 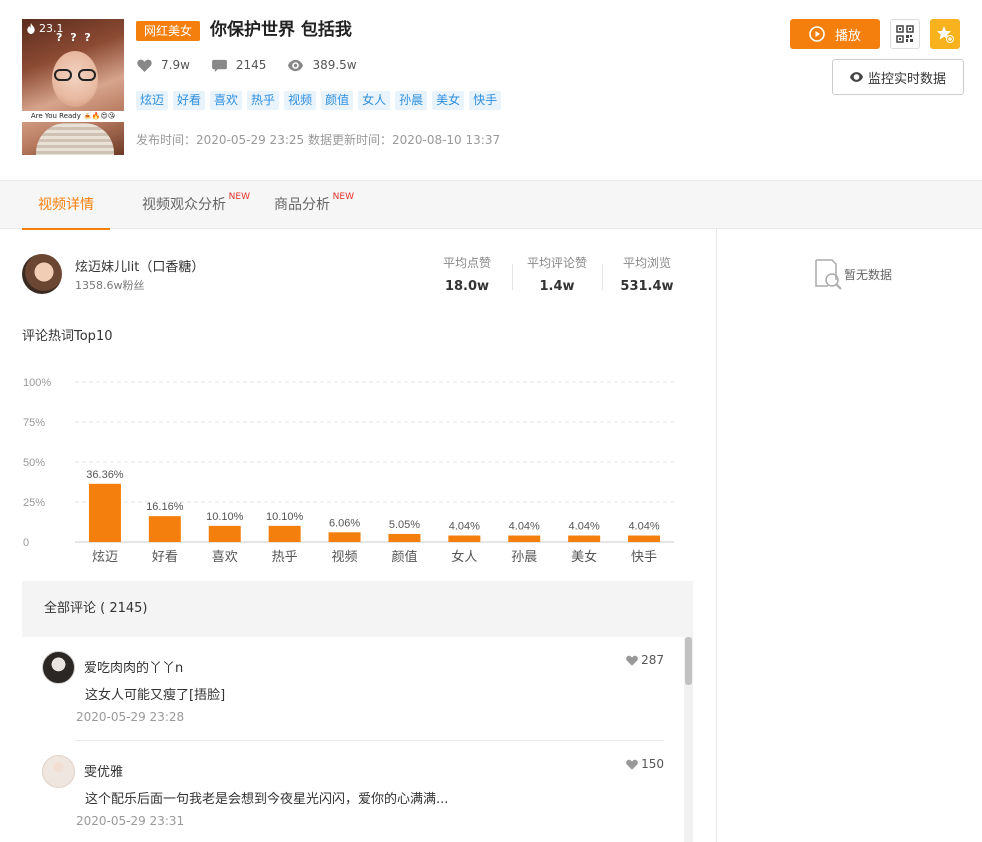 What do you see at coordinates (688, 739) in the screenshot?
I see `comments-scrollbar` at bounding box center [688, 739].